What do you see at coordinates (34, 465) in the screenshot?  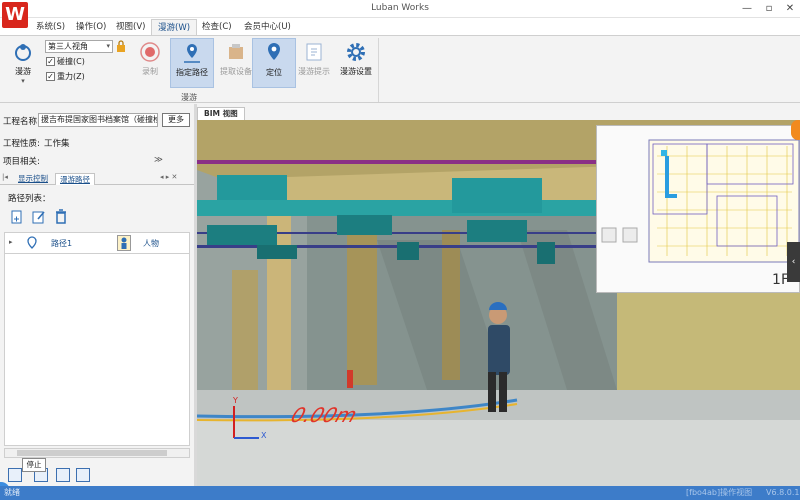 I see `stop-tooltip: 停止` at bounding box center [34, 465].